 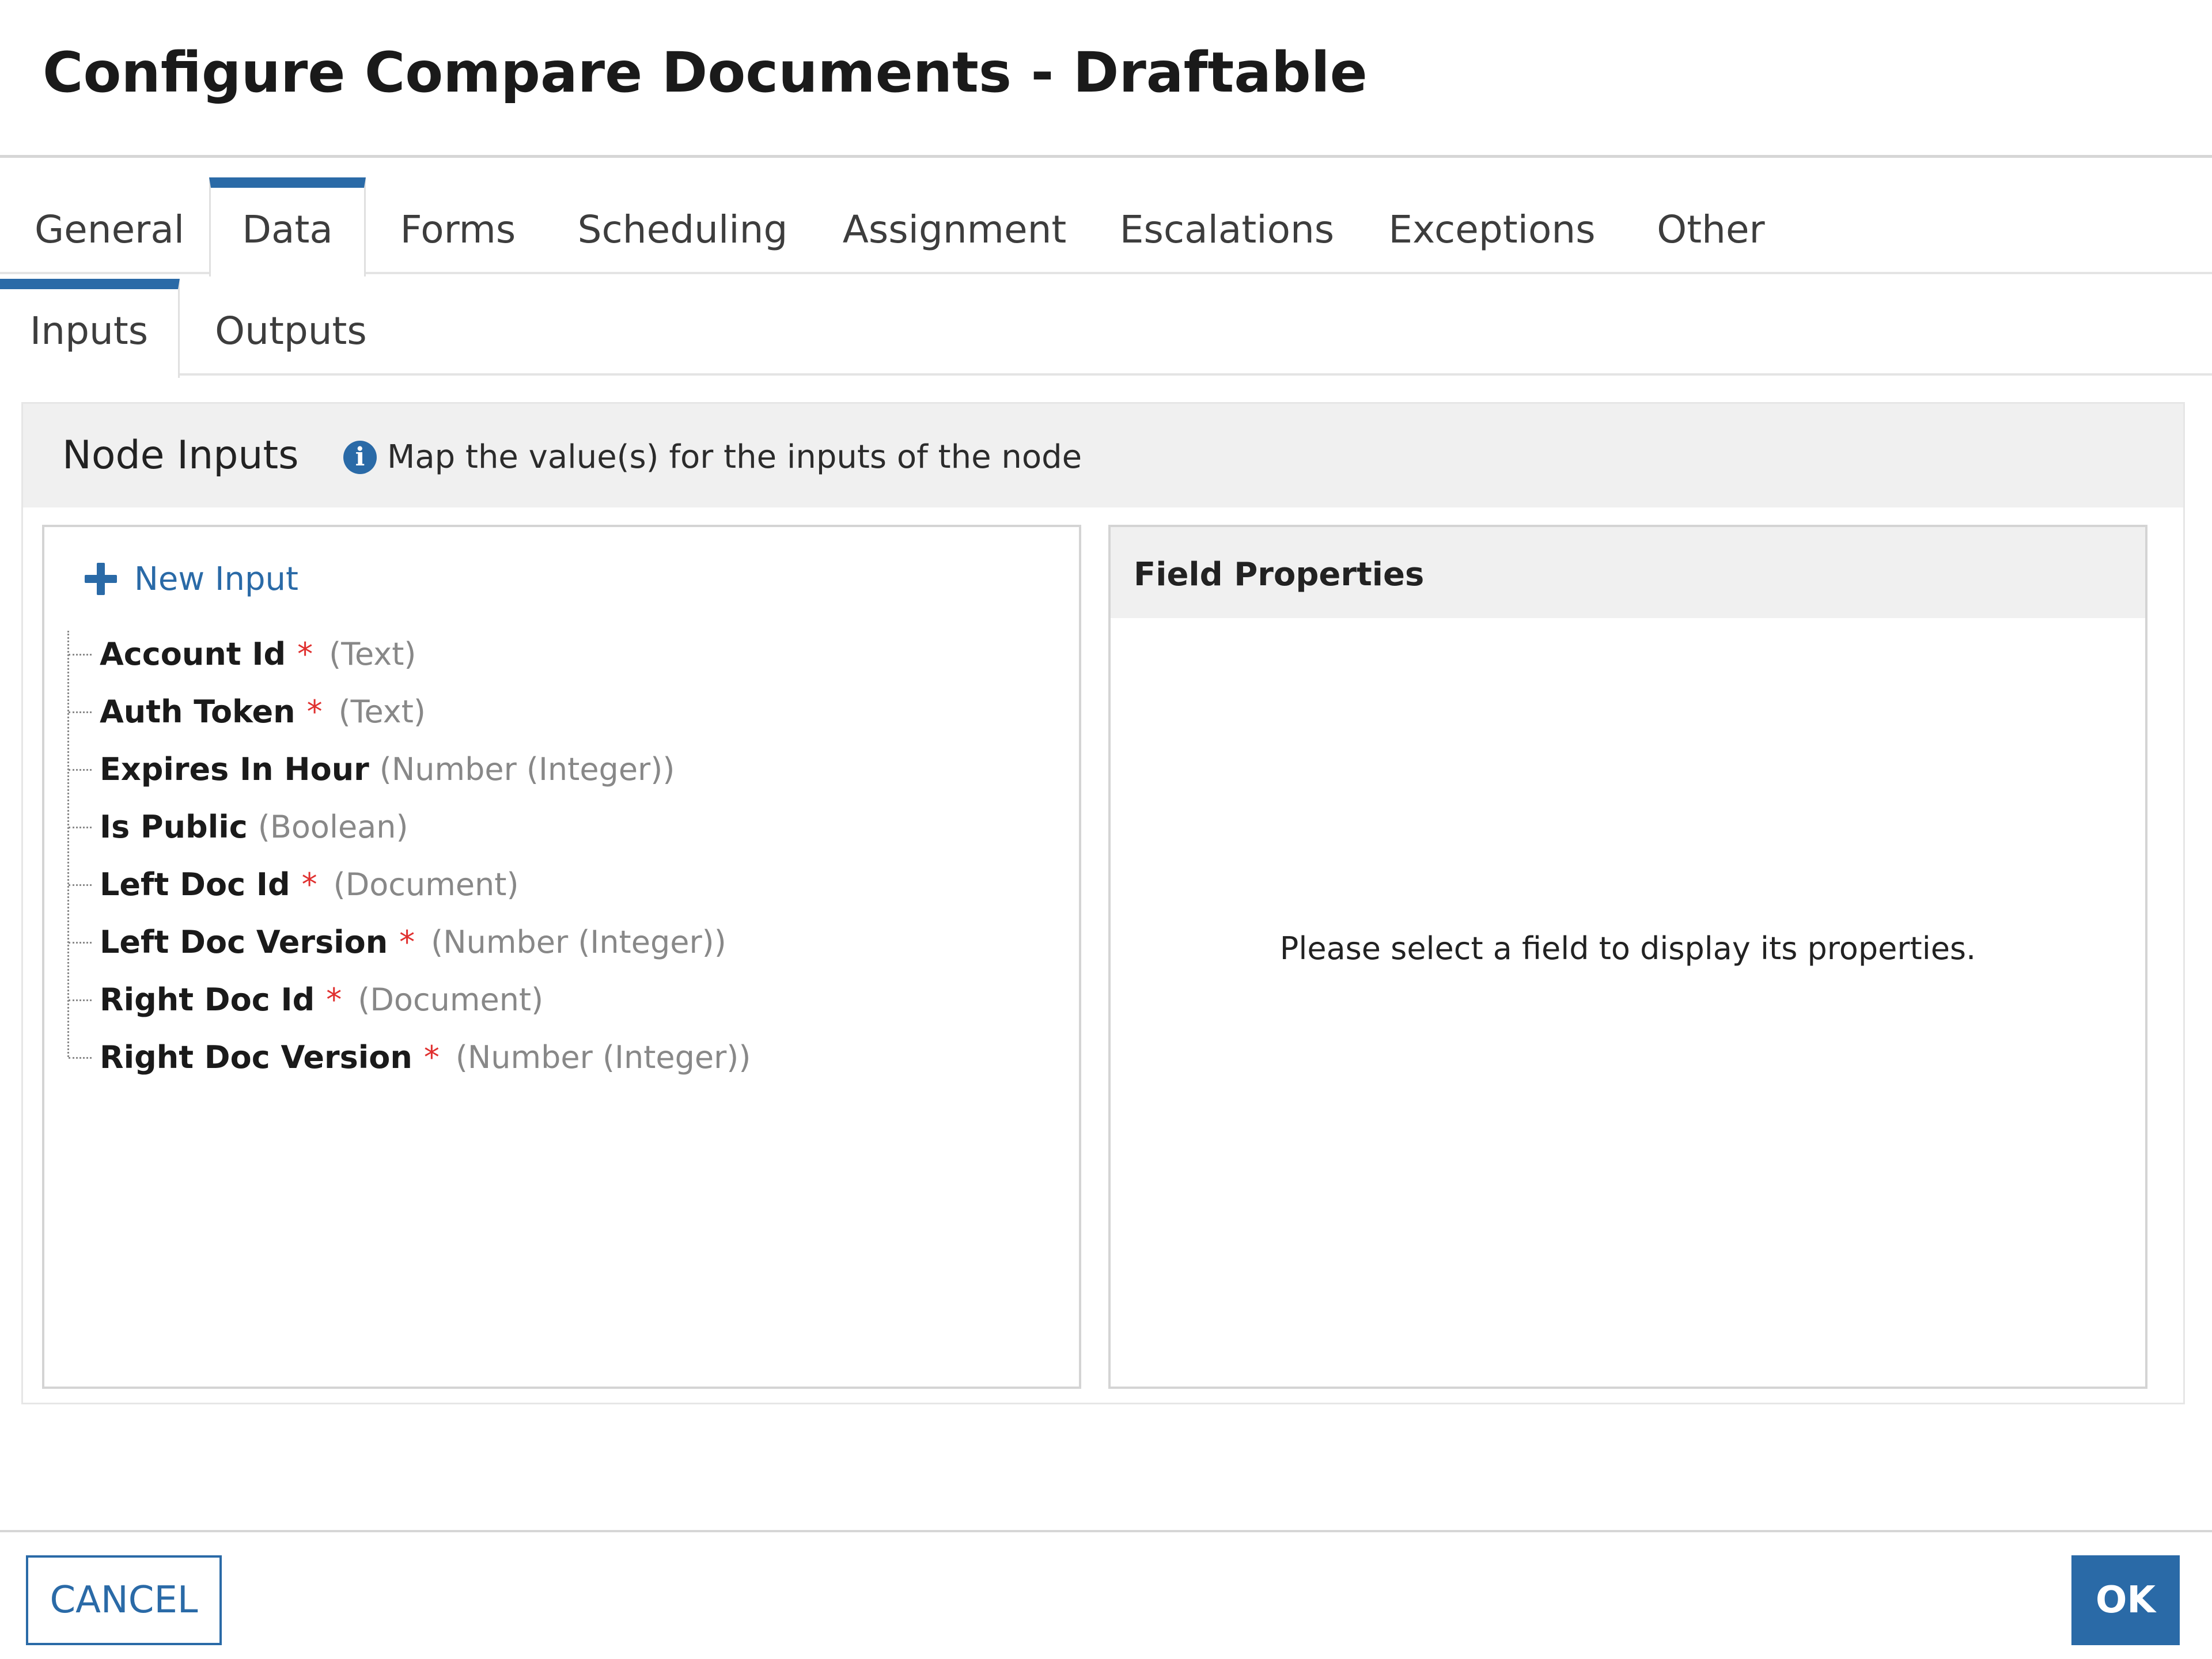 What do you see at coordinates (332, 826) in the screenshot?
I see `input-type: (Boolean)` at bounding box center [332, 826].